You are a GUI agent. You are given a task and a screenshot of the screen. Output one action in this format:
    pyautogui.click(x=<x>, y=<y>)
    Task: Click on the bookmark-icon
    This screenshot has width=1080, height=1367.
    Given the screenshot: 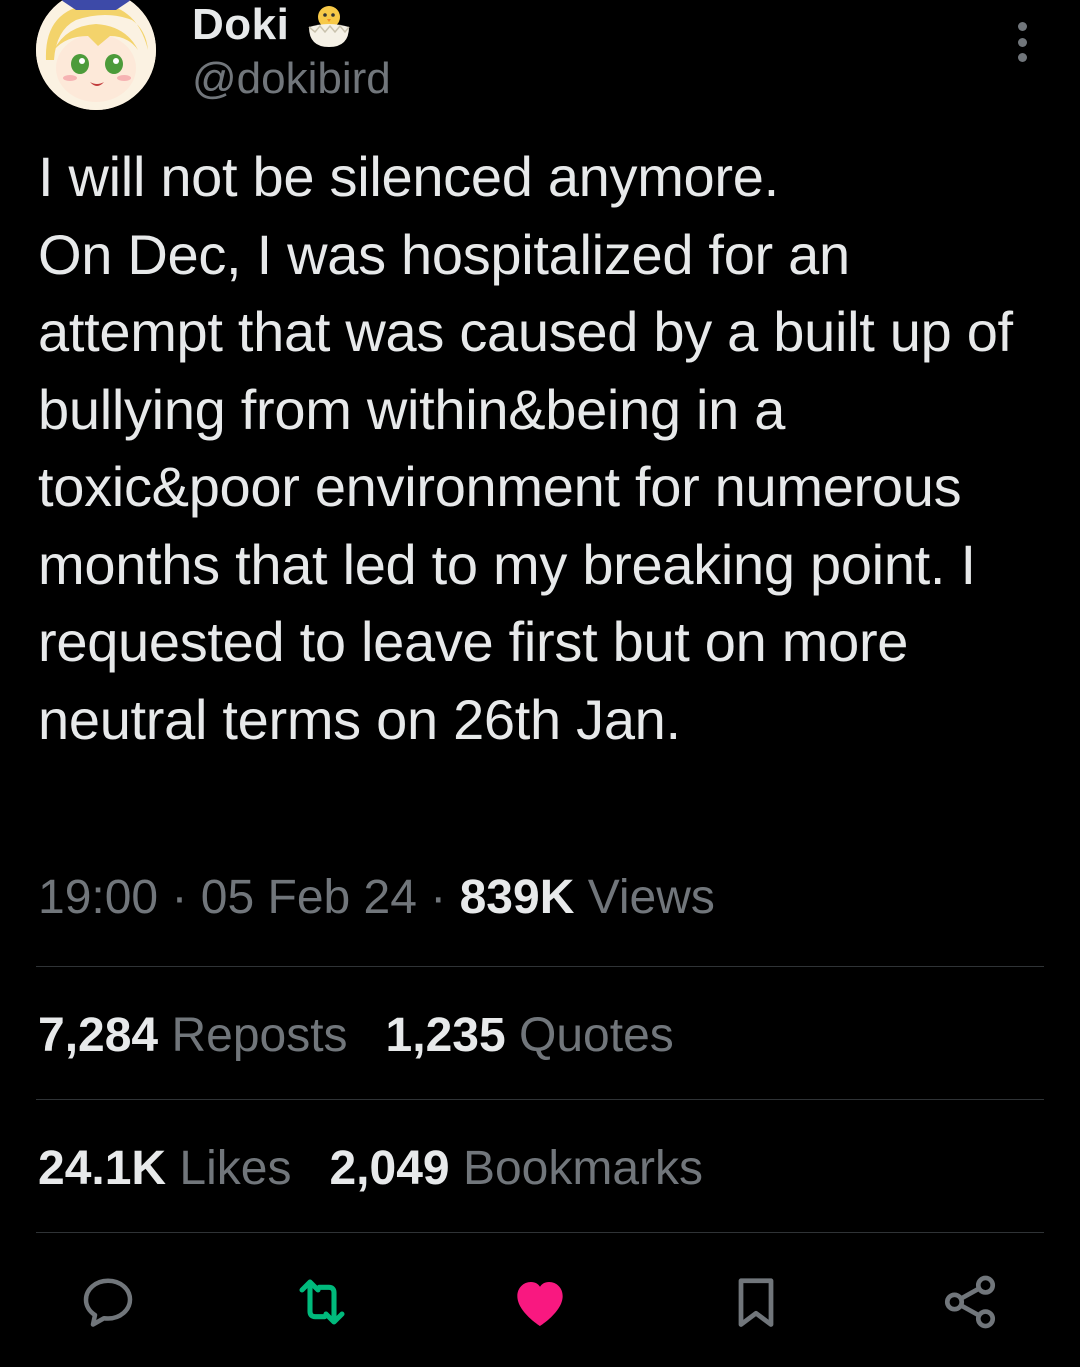 What is the action you would take?
    pyautogui.click(x=756, y=1302)
    